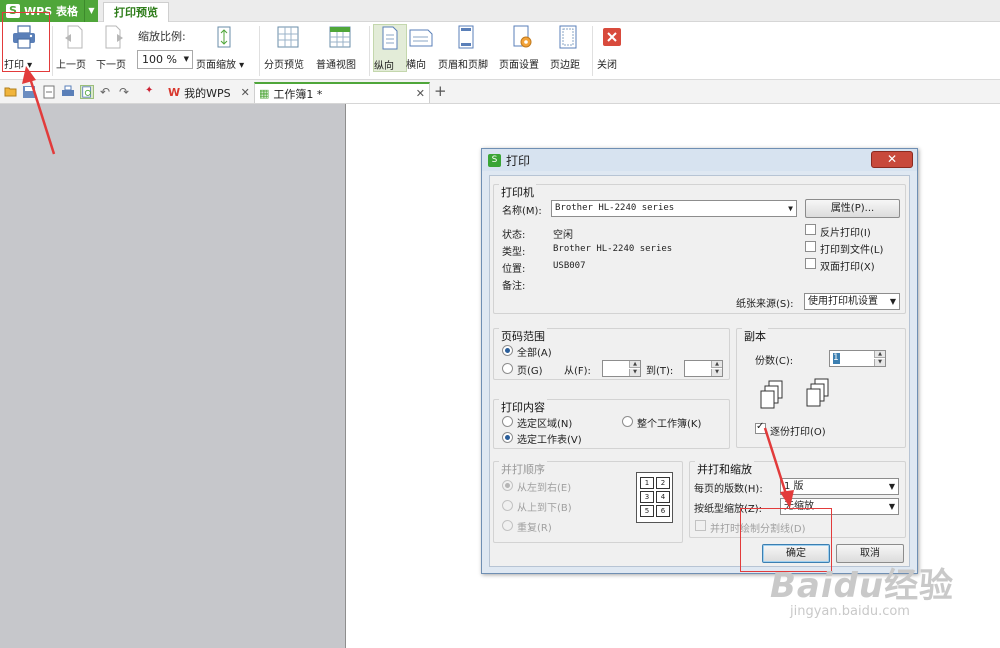 This screenshot has width=1000, height=648. Describe the element at coordinates (259, 51) in the screenshot. I see `separator` at that location.